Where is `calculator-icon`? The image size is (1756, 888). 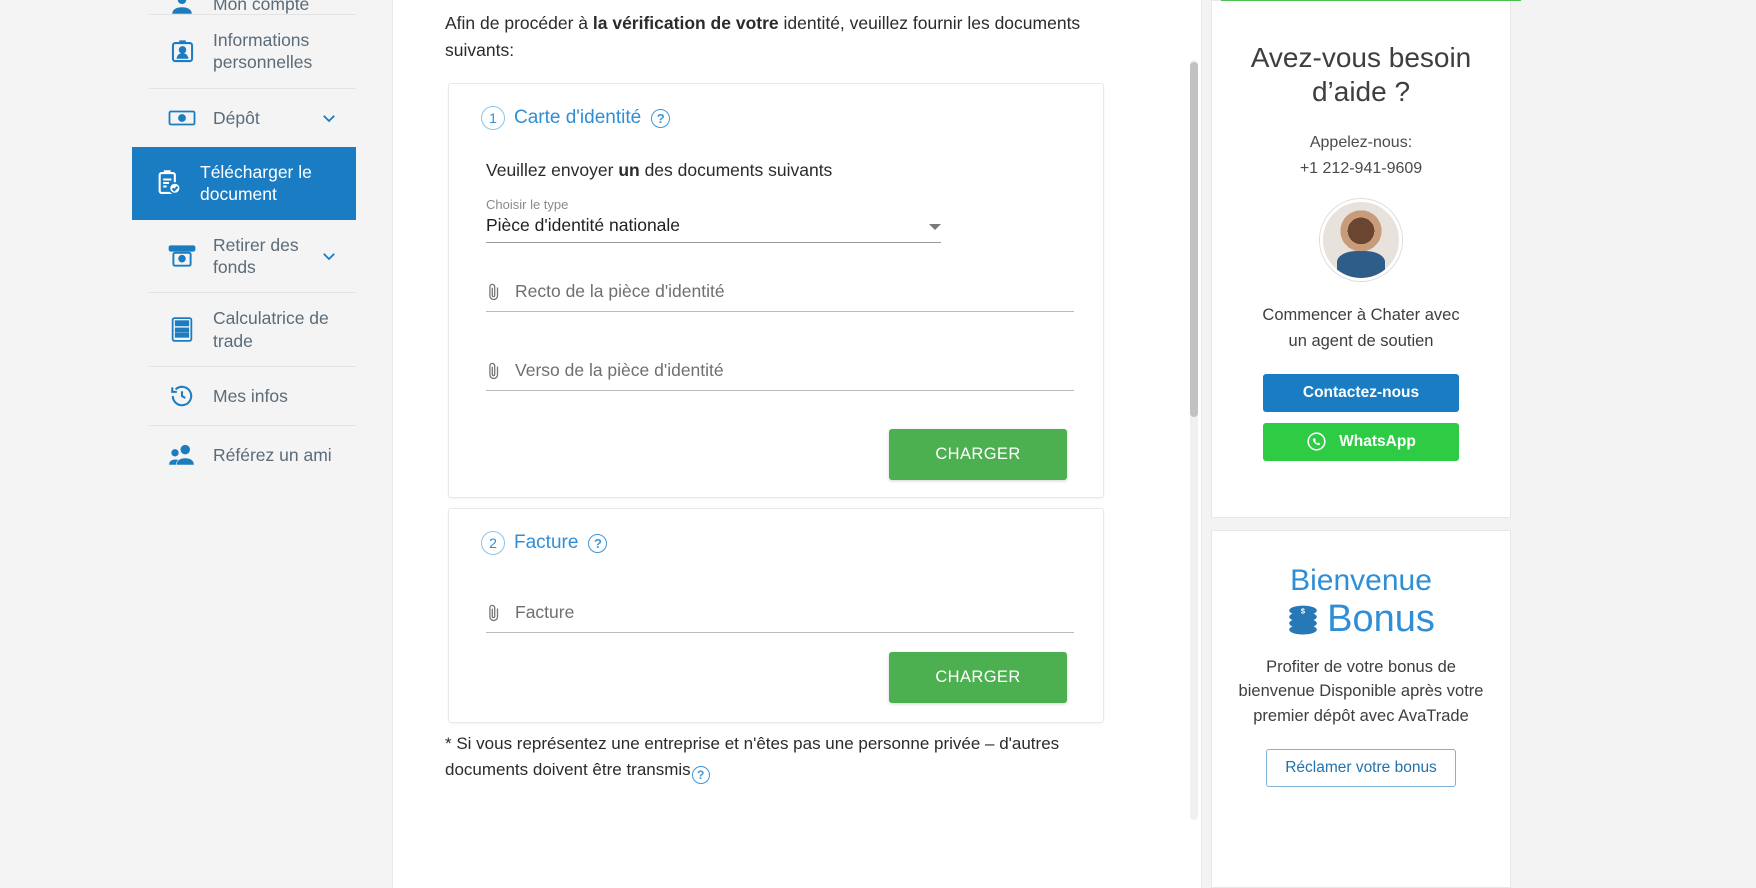
calculator-icon is located at coordinates (182, 330).